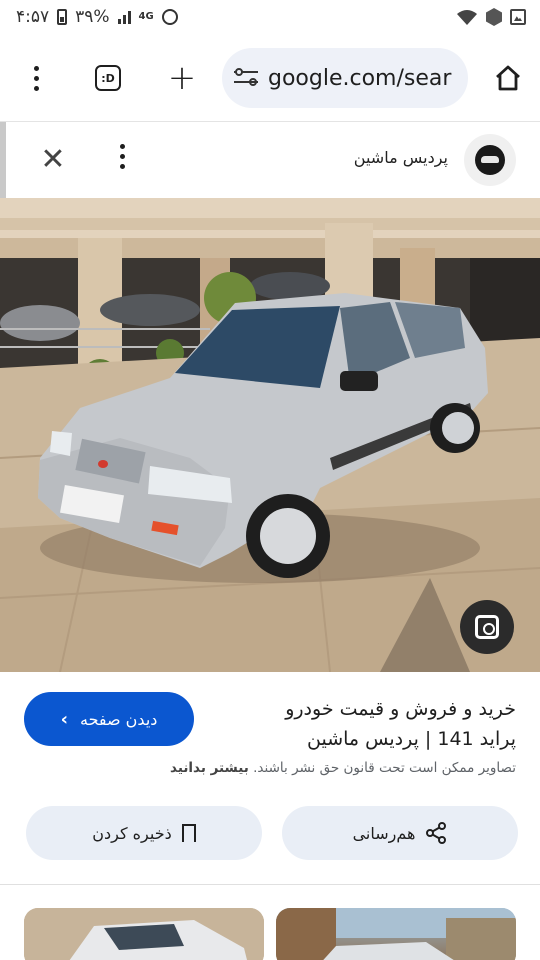  I want to click on share-icon, so click(436, 833).